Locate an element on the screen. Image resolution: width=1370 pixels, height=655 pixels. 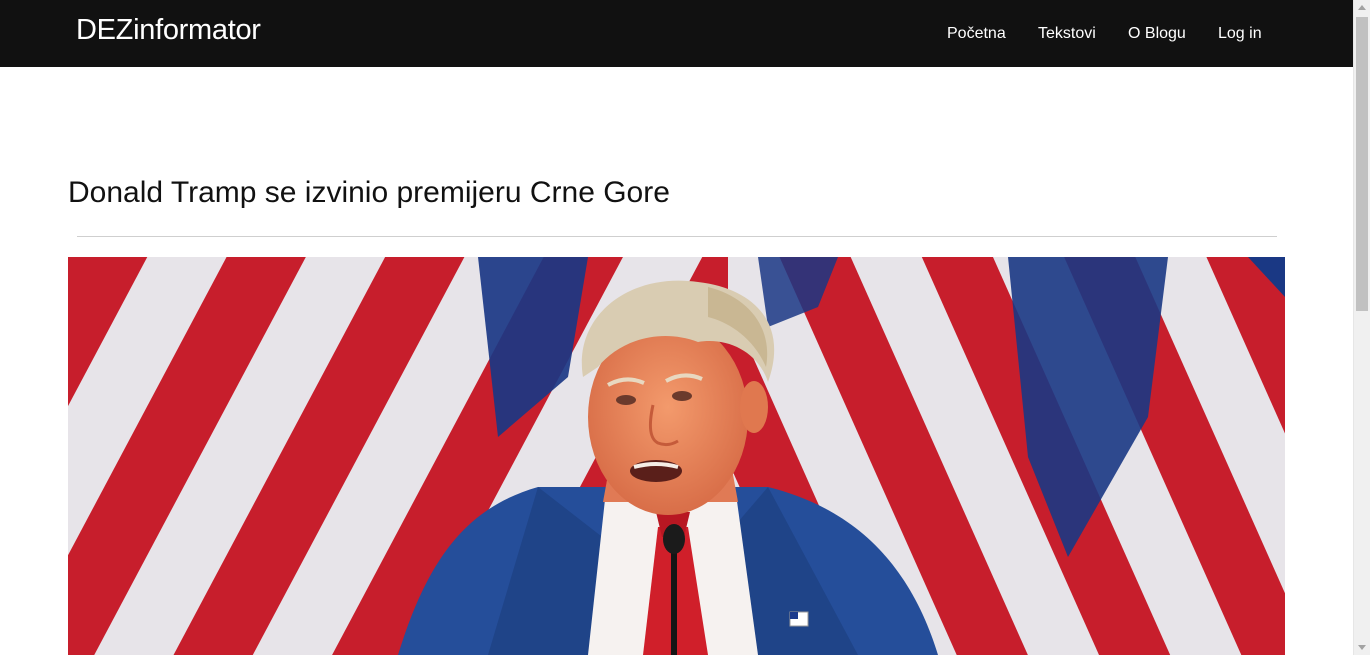
scroll-down-arrow-icon is located at coordinates (1362, 647).